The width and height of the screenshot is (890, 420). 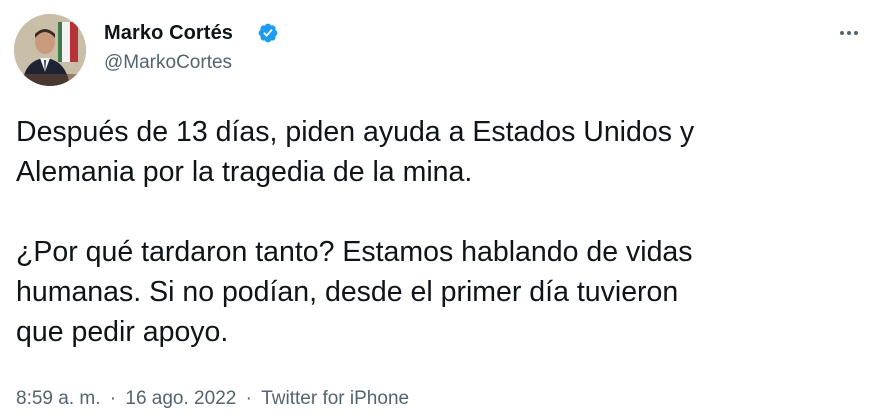 I want to click on more-options-button, so click(x=849, y=33).